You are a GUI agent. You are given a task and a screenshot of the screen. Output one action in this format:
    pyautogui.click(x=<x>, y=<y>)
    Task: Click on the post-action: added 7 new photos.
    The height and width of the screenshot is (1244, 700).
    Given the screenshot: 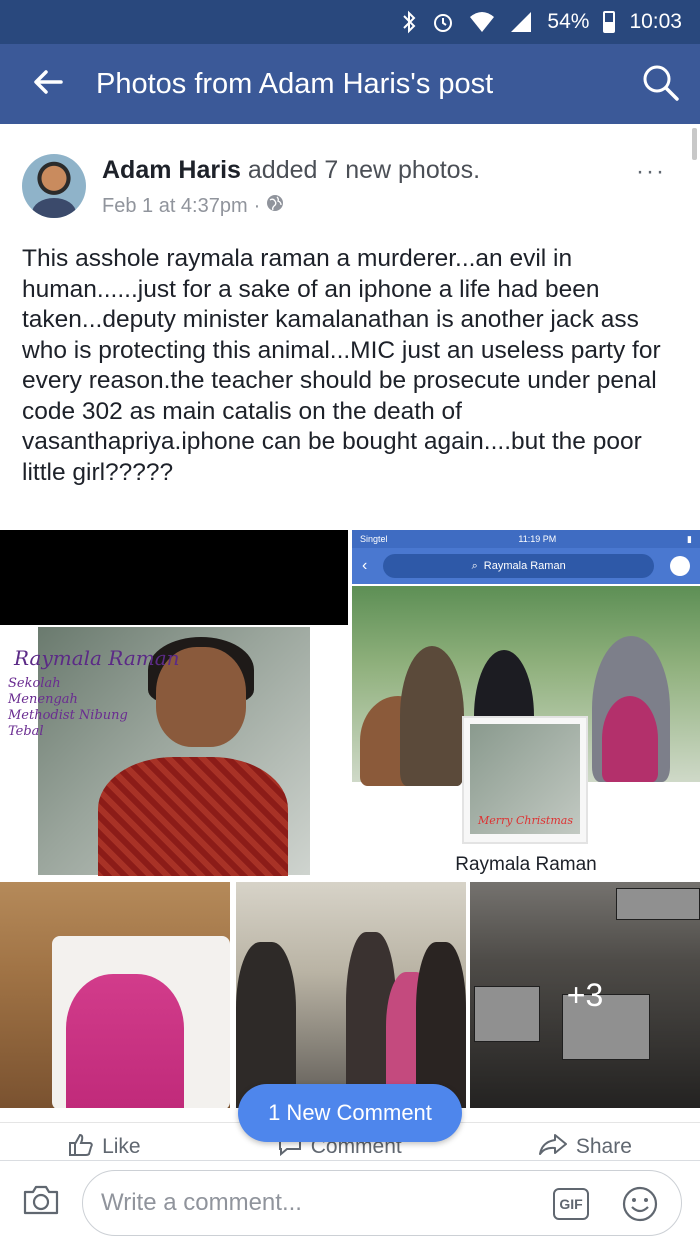 What is the action you would take?
    pyautogui.click(x=364, y=170)
    